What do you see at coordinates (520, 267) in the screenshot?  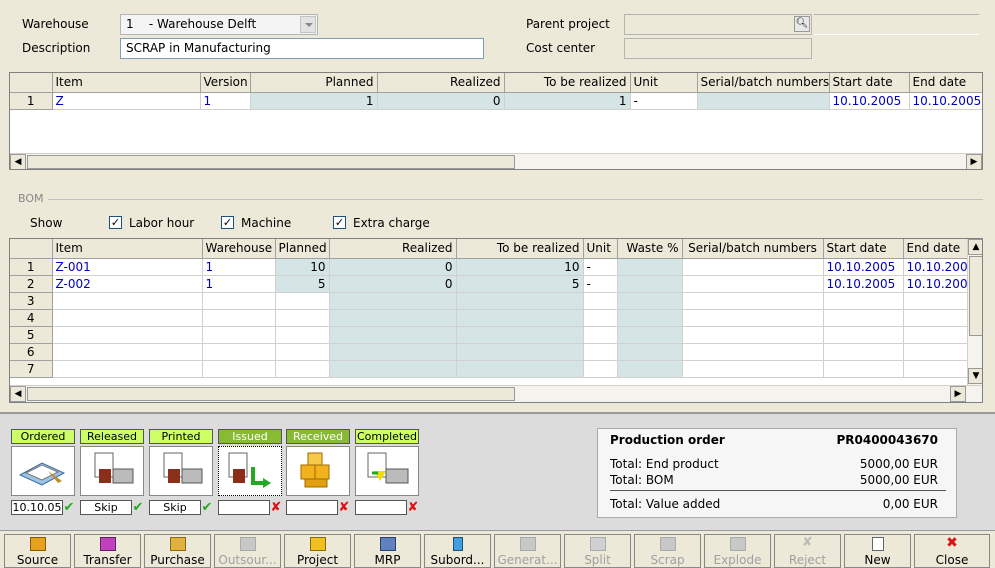 I see `cell-to-be-realized: 10` at bounding box center [520, 267].